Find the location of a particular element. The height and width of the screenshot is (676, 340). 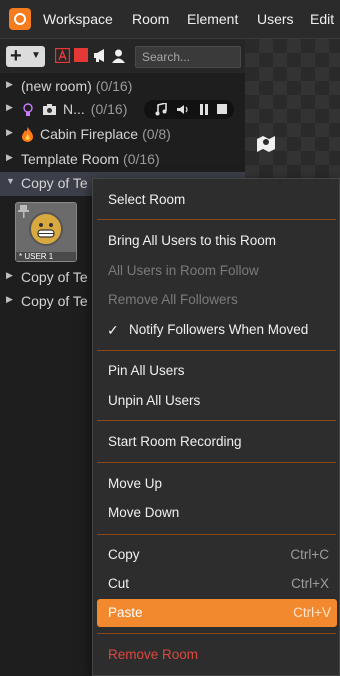

menu-all-users-follow: All Users in Room Follow is located at coordinates (183, 270).